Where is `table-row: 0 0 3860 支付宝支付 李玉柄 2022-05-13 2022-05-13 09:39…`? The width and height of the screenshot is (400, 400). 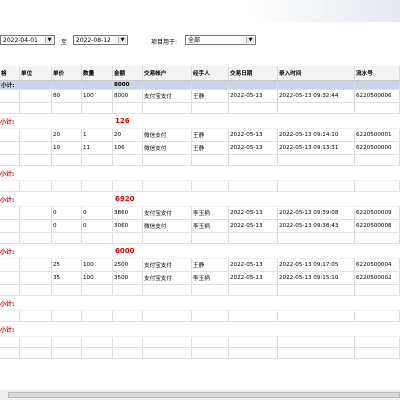
table-row: 0 0 3860 支付宝支付 李玉柄 2022-05-13 2022-05-13 09:39… is located at coordinates (200, 213).